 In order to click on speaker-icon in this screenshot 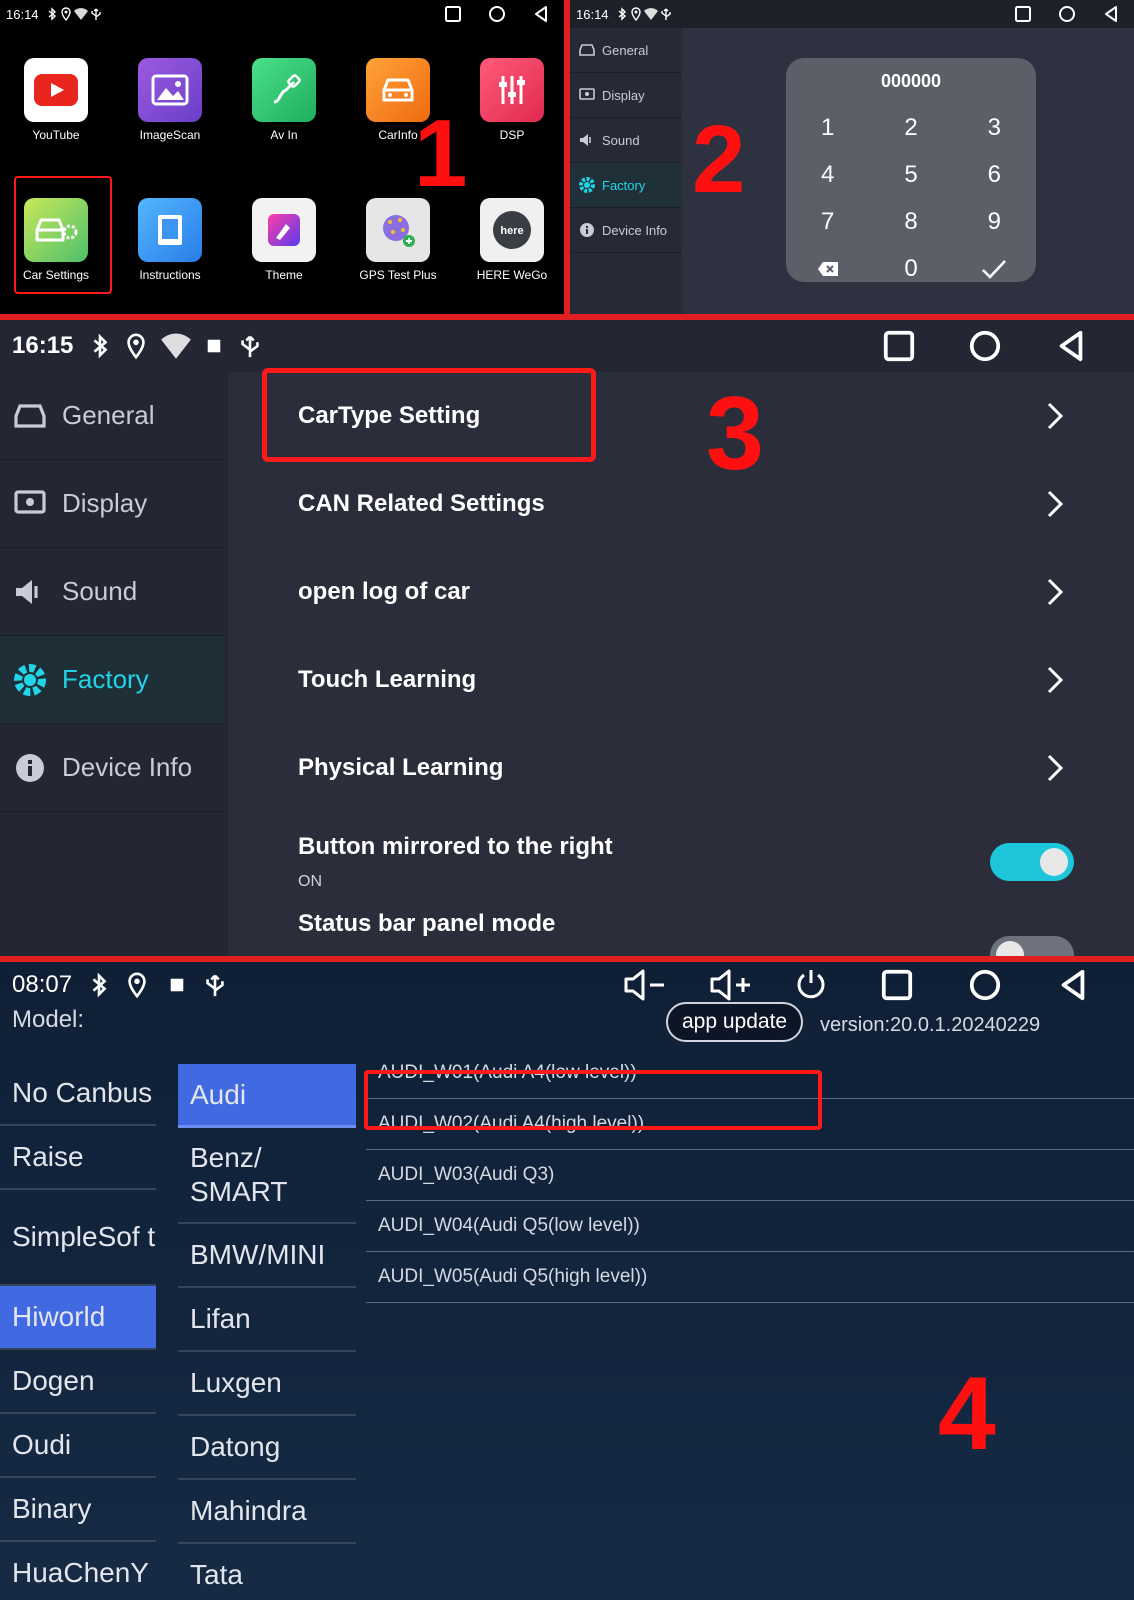, I will do `click(585, 140)`.